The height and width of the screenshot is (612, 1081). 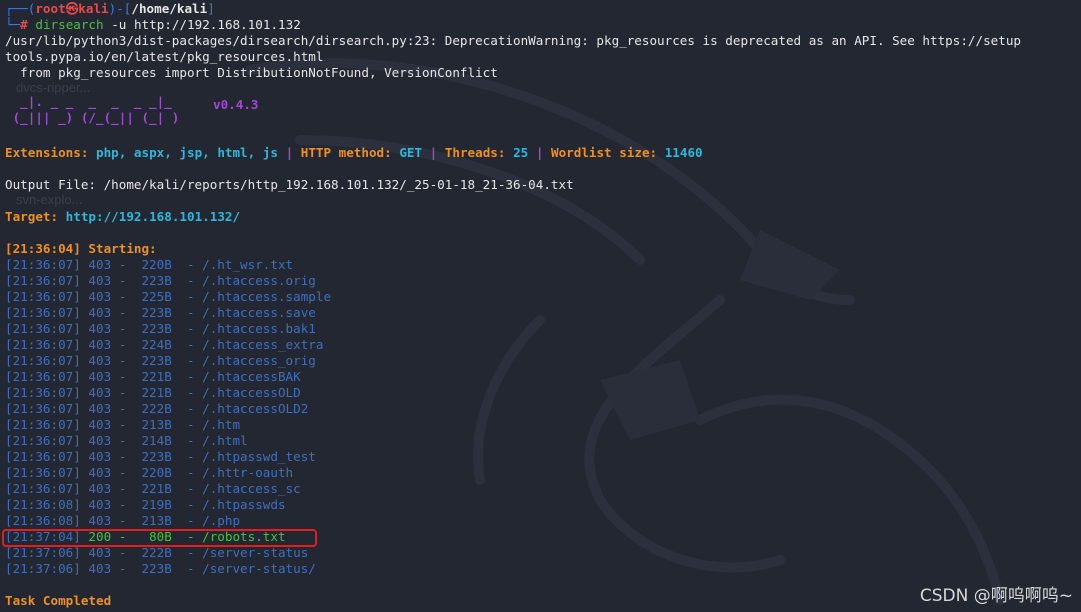 What do you see at coordinates (411, 152) in the screenshot?
I see `method-value: GET` at bounding box center [411, 152].